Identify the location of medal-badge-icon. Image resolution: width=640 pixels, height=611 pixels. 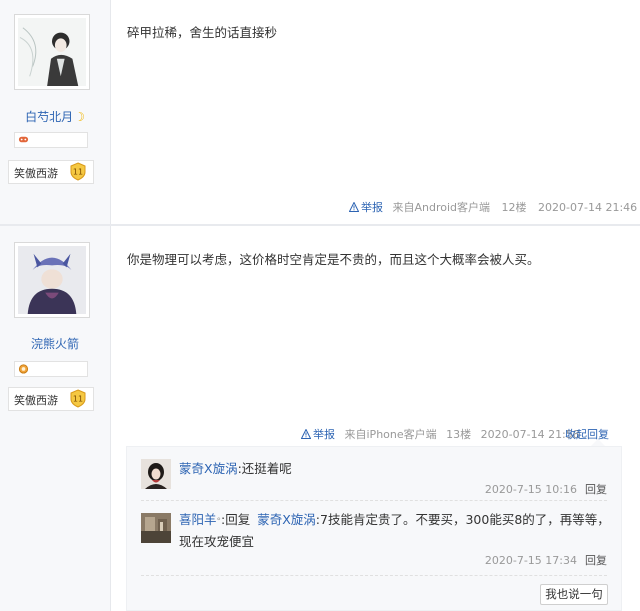
(23, 369).